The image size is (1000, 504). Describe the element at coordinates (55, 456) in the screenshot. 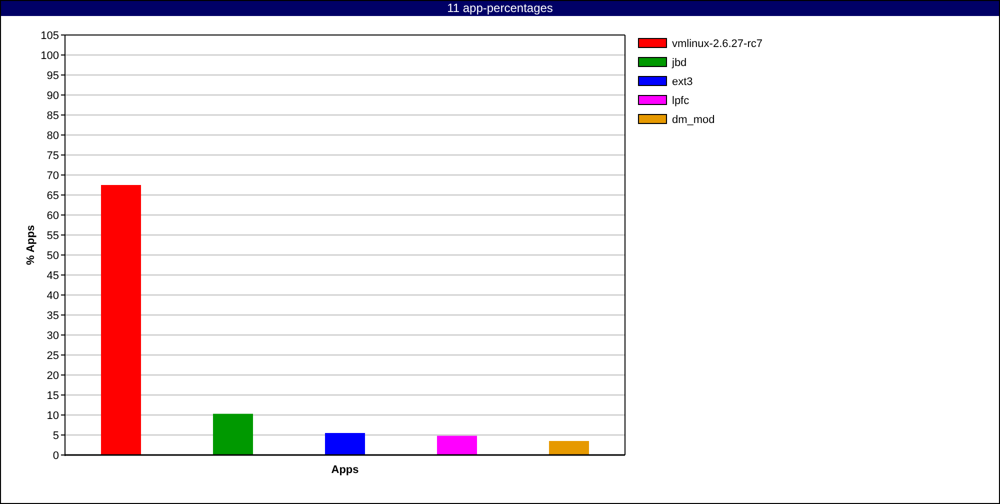

I see `tick-label: 0` at that location.